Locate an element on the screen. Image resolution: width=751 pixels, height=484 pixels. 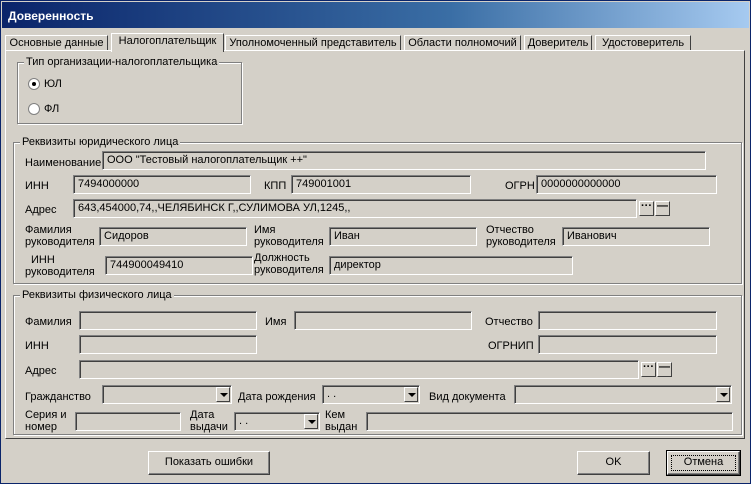
ogrn-label: ОГРН is located at coordinates (520, 186).